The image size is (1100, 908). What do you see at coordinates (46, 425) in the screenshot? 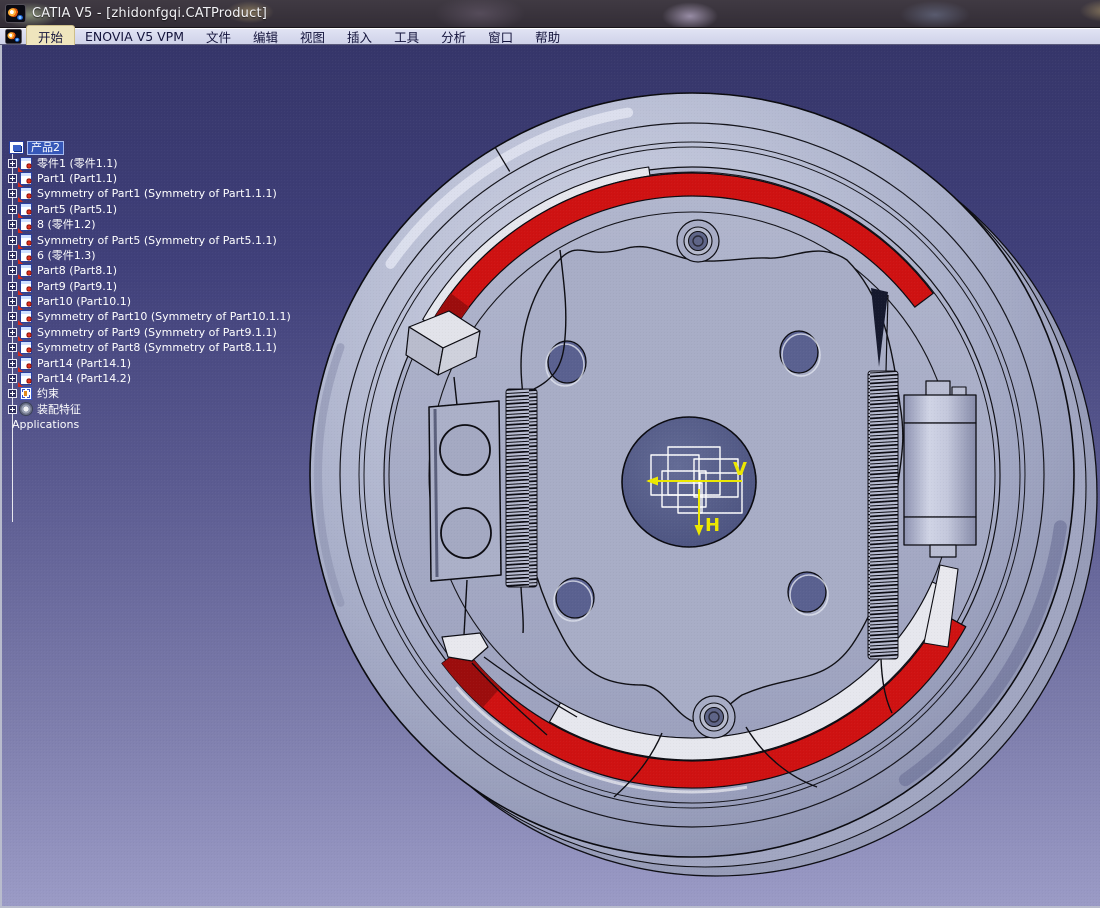
I see `tree-item-label: Applications` at bounding box center [46, 425].